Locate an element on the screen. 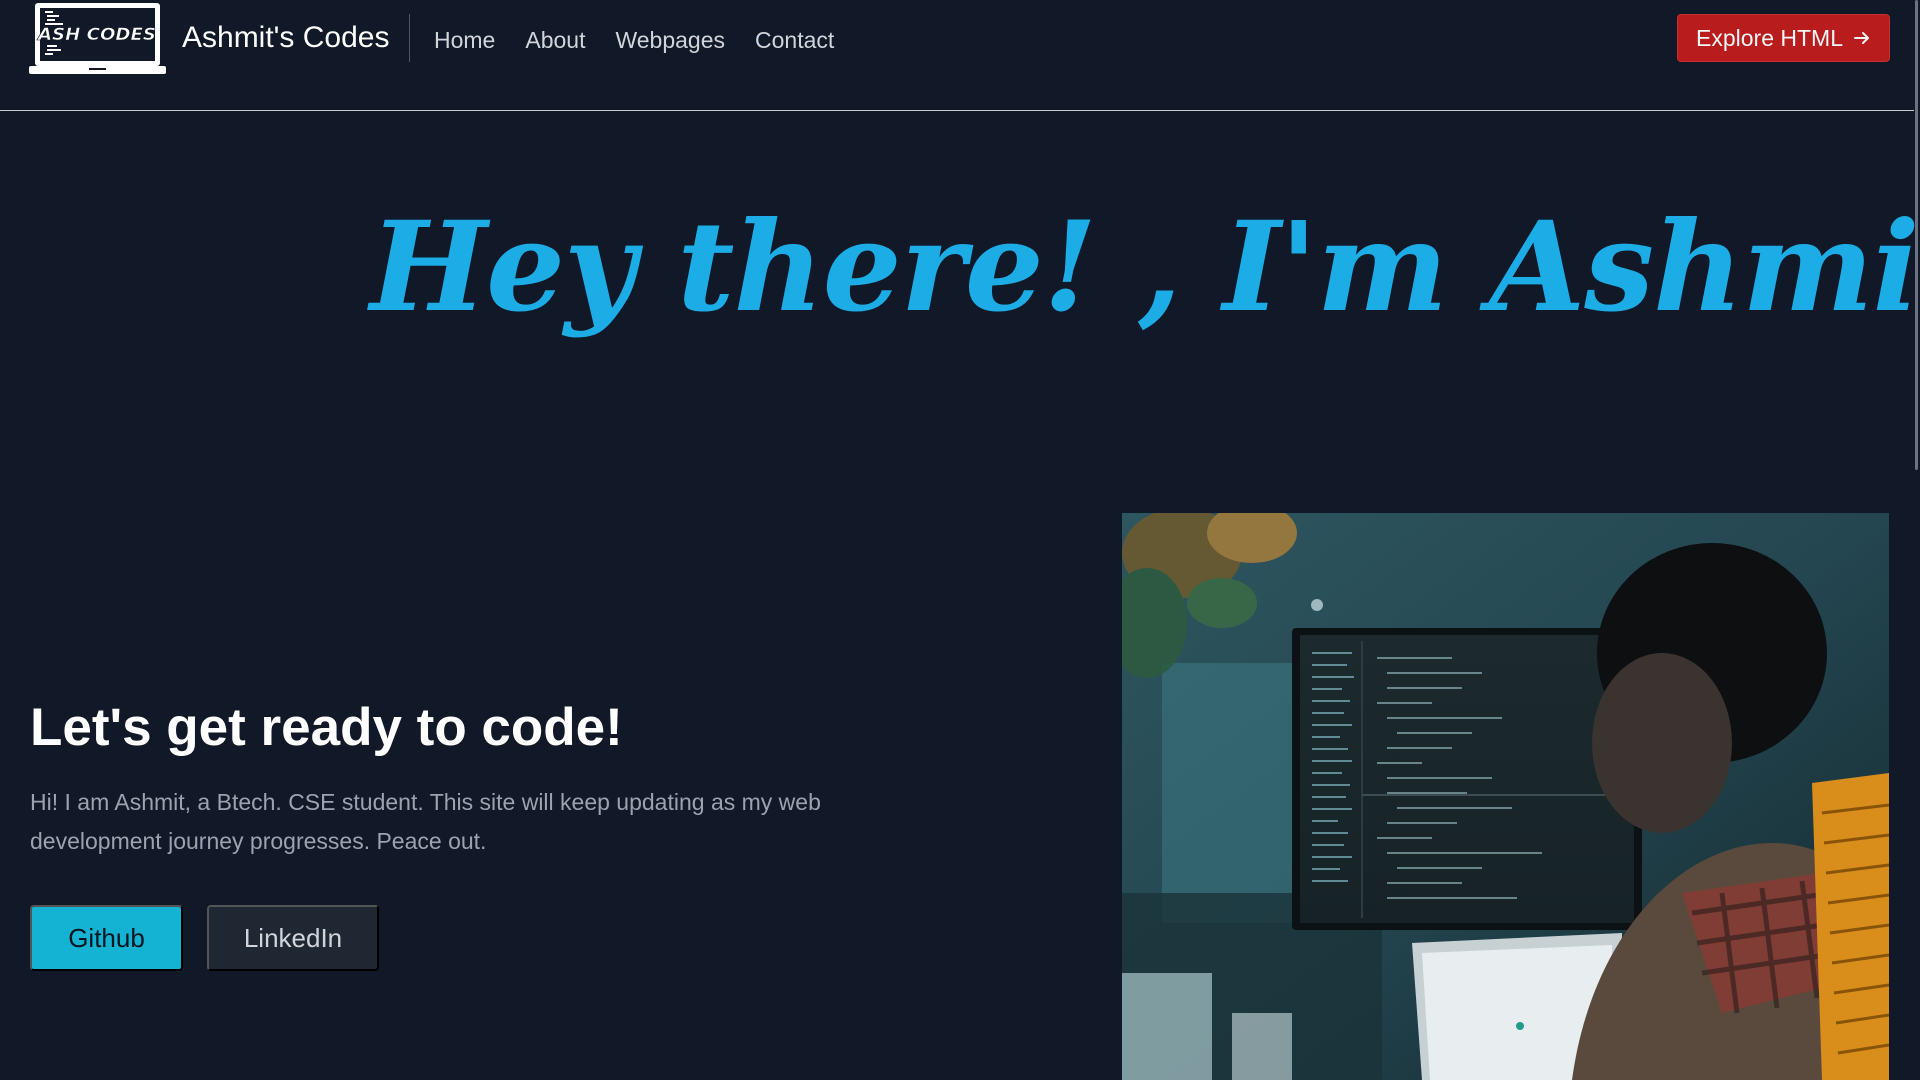 Image resolution: width=1920 pixels, height=1080 pixels. brand-logo-link: ASH CODES is located at coordinates (97, 39).